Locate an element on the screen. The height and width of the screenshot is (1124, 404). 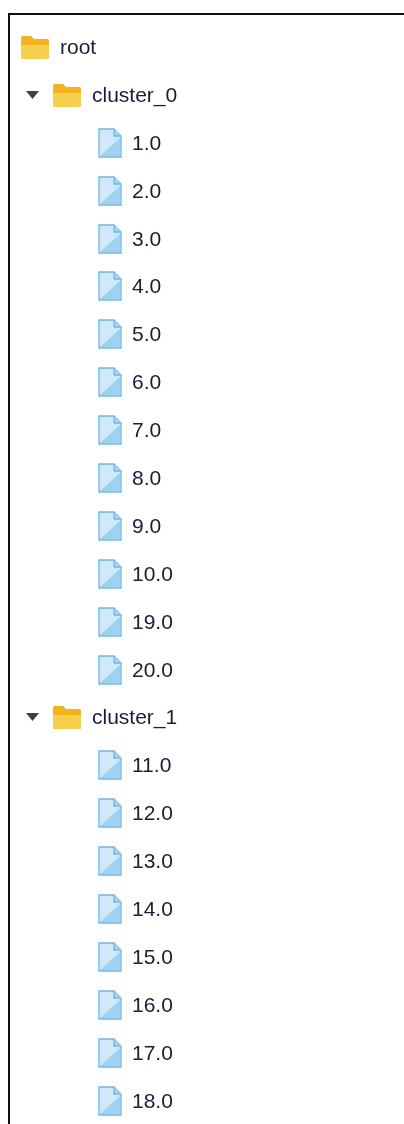
tree-item-label: 18.0 is located at coordinates (152, 1100).